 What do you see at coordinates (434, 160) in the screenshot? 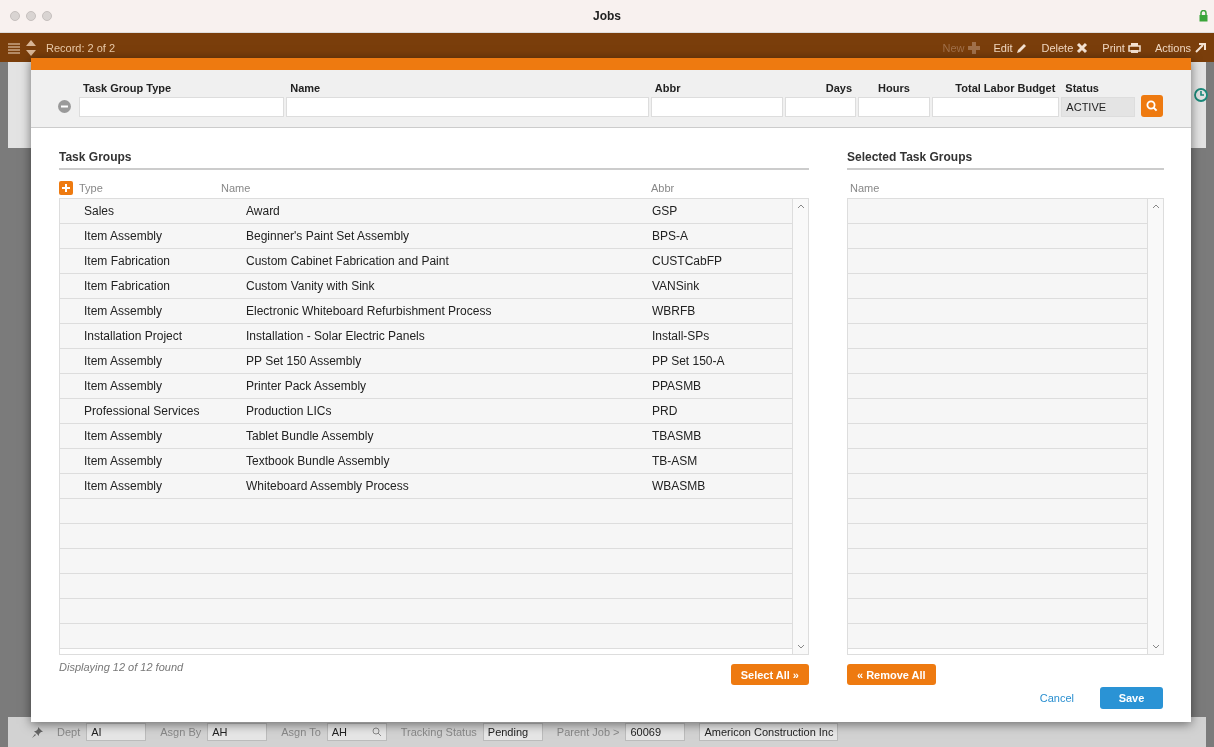
I see `section-title: Task Groups` at bounding box center [434, 160].